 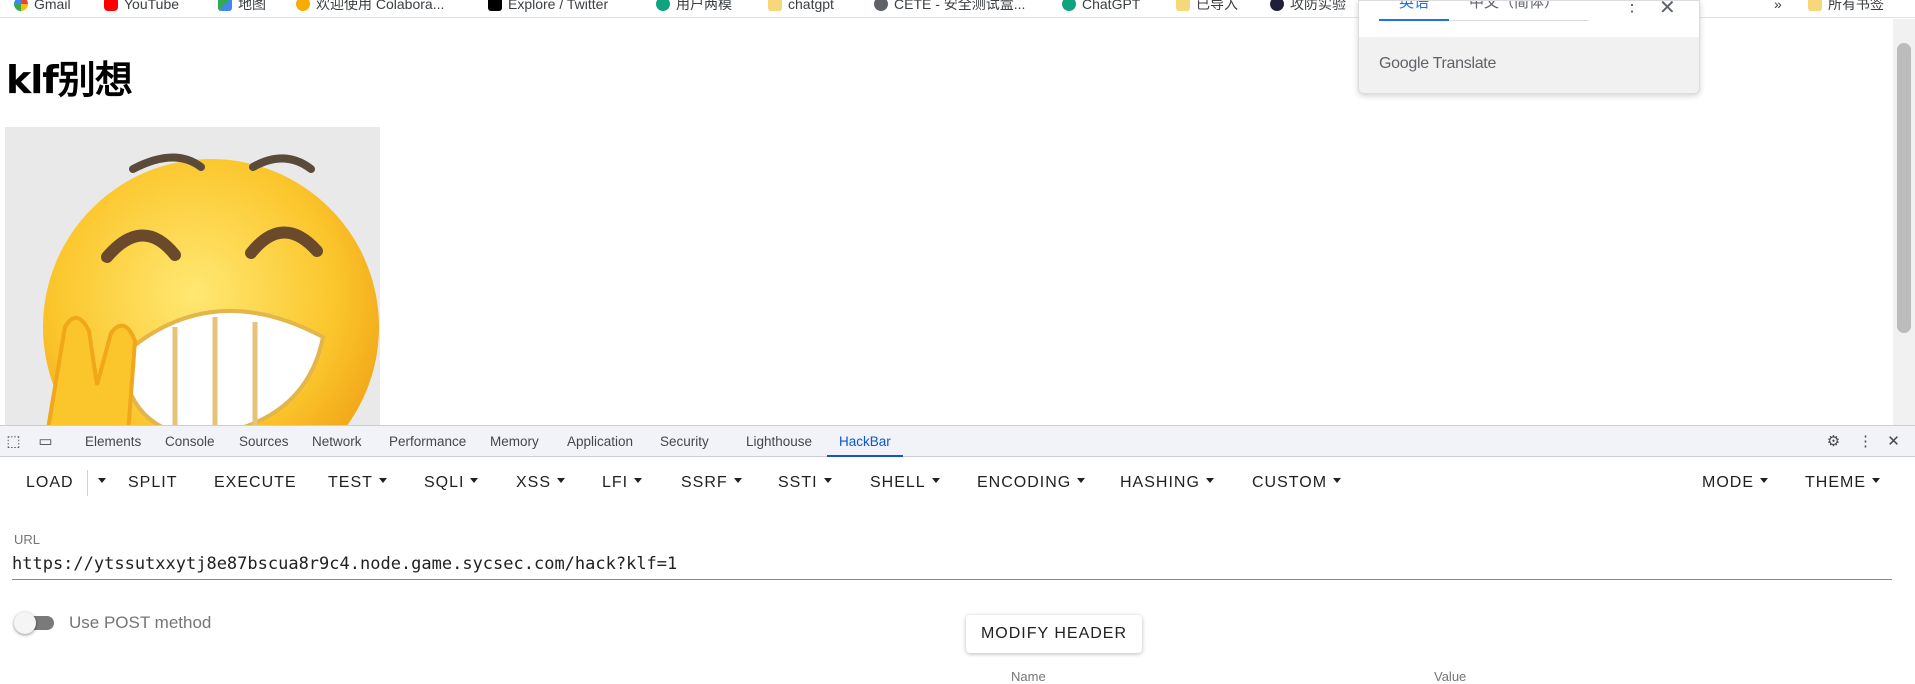 I want to click on devtools-close-icon: ✕, so click(x=1893, y=441).